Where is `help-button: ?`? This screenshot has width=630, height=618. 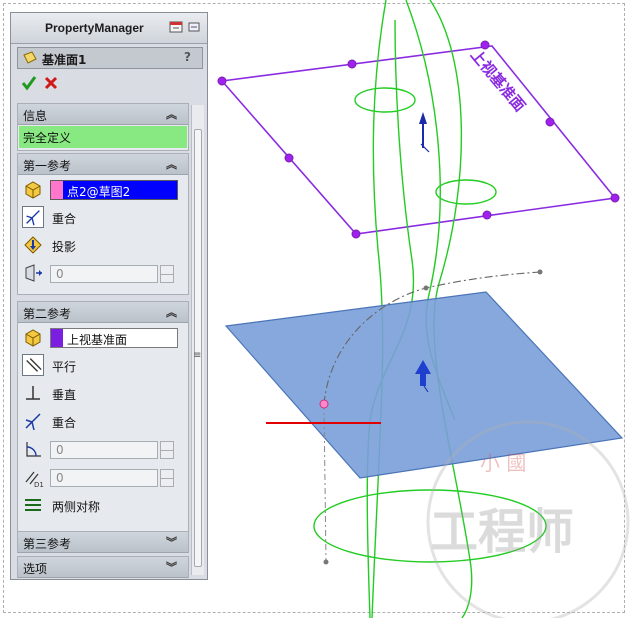 help-button: ? is located at coordinates (187, 57).